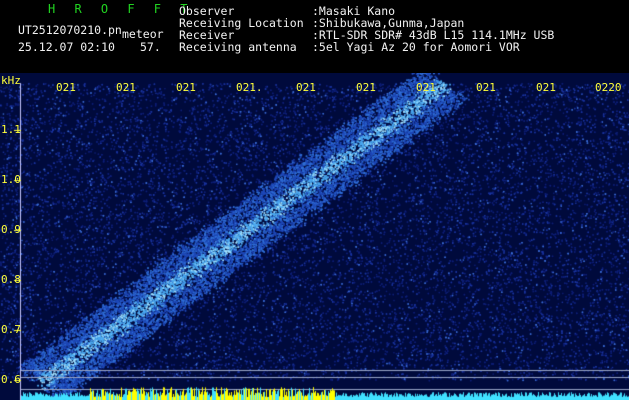 The image size is (629, 400). I want to click on unit-label: kHz, so click(11, 80).